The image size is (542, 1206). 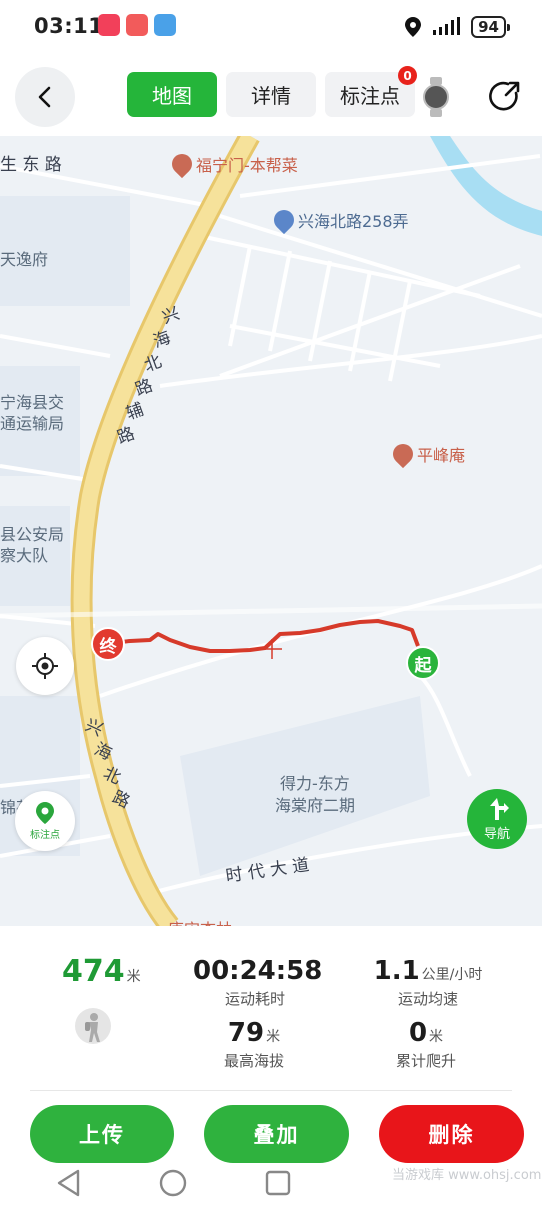 What do you see at coordinates (496, 834) in the screenshot?
I see `navigate-label: 导航` at bounding box center [496, 834].